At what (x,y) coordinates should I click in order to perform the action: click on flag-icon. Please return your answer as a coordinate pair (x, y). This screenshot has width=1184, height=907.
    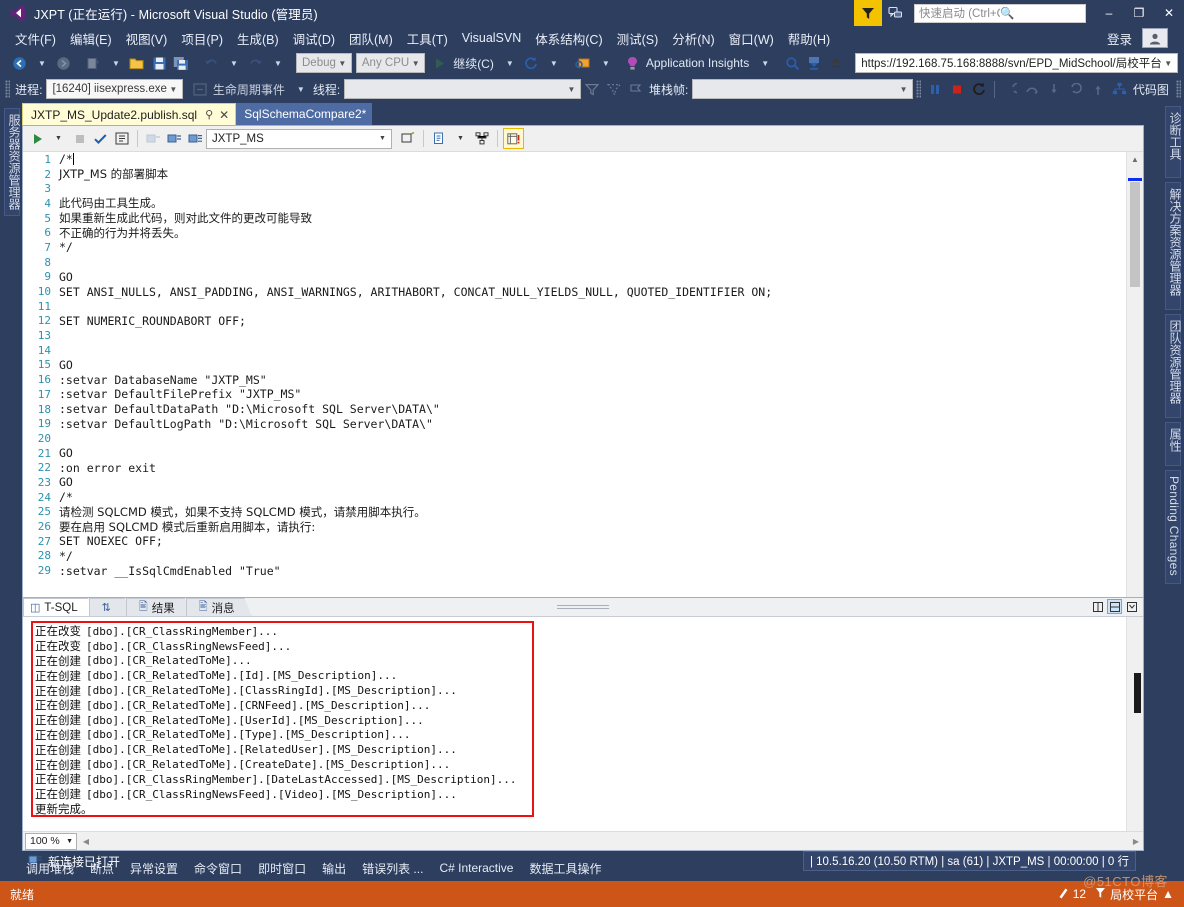
    Looking at the image, I should click on (636, 89).